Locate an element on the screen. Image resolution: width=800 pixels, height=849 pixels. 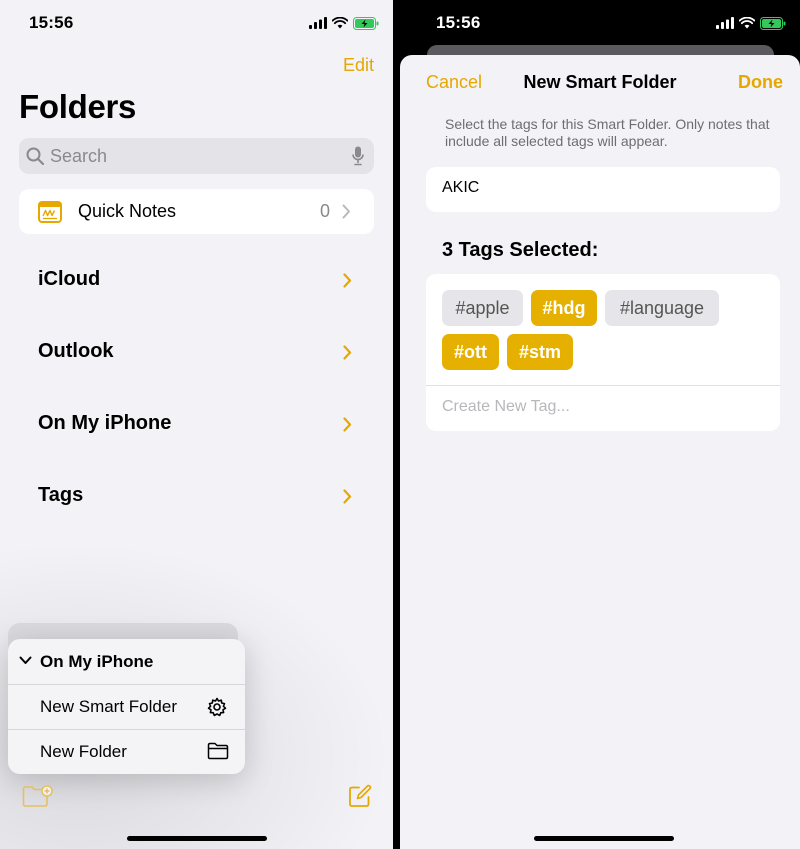
quick-notes-label: Quick Notes is located at coordinates (127, 211).